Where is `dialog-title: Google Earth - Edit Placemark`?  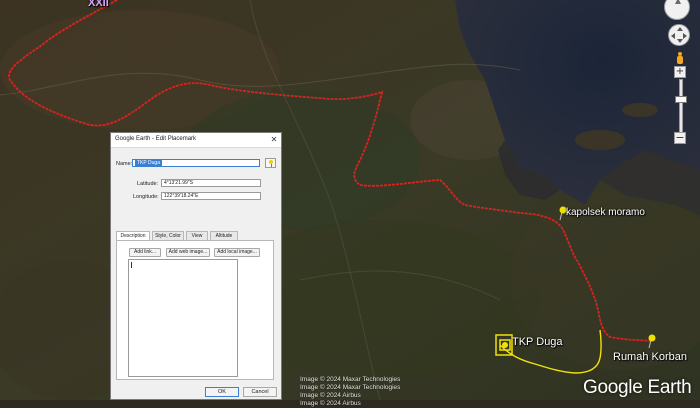
dialog-title: Google Earth - Edit Placemark is located at coordinates (156, 139).